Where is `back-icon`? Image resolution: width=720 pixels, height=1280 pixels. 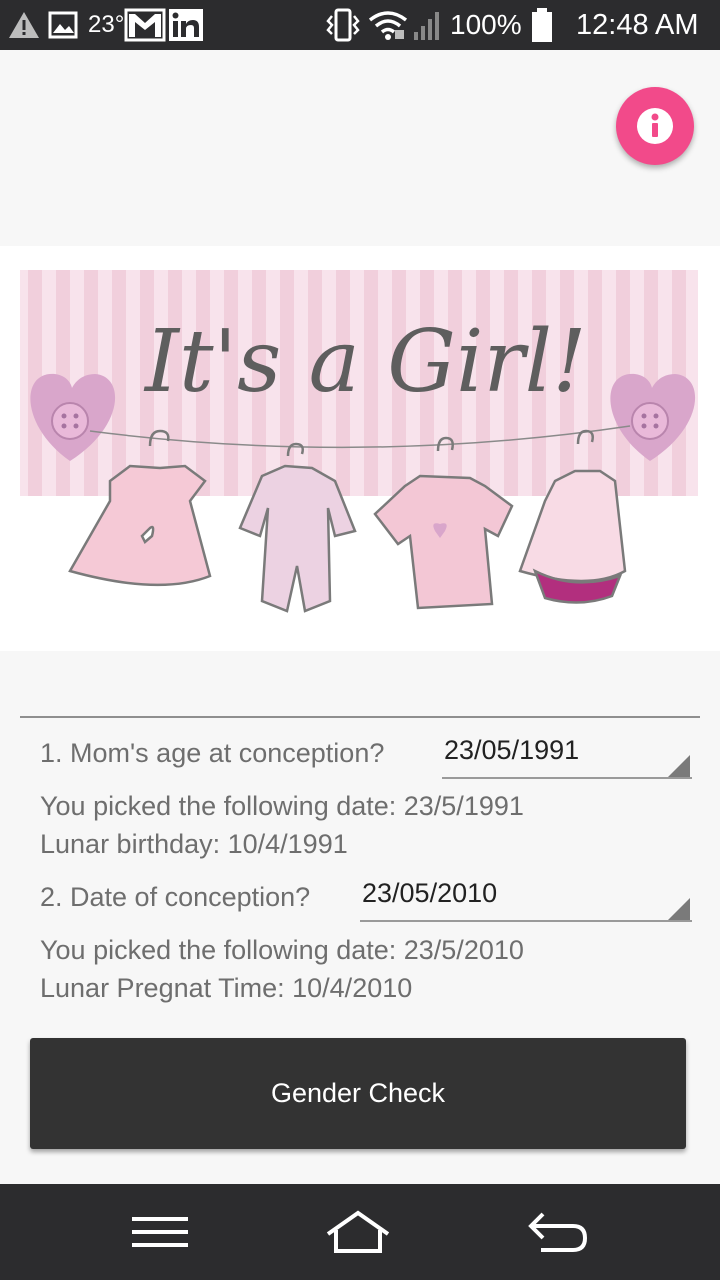 back-icon is located at coordinates (558, 1232).